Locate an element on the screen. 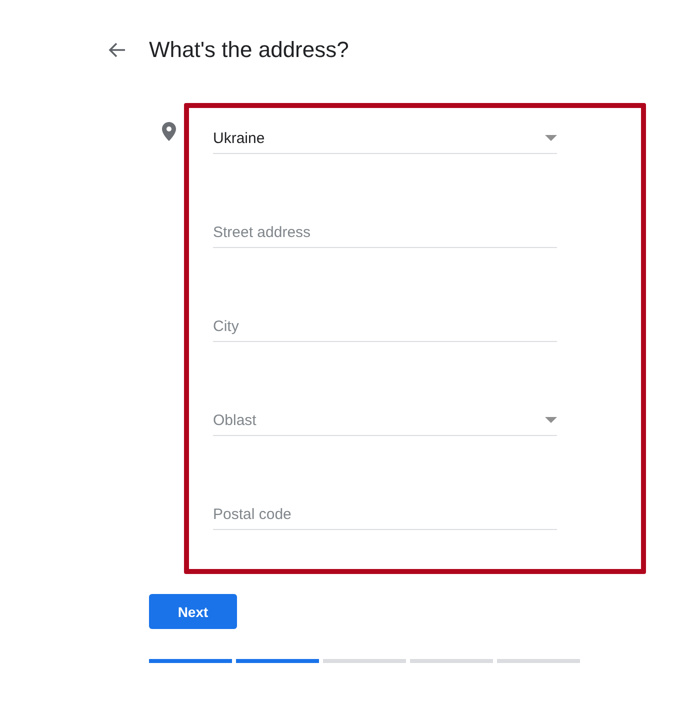  input-field: City is located at coordinates (385, 326).